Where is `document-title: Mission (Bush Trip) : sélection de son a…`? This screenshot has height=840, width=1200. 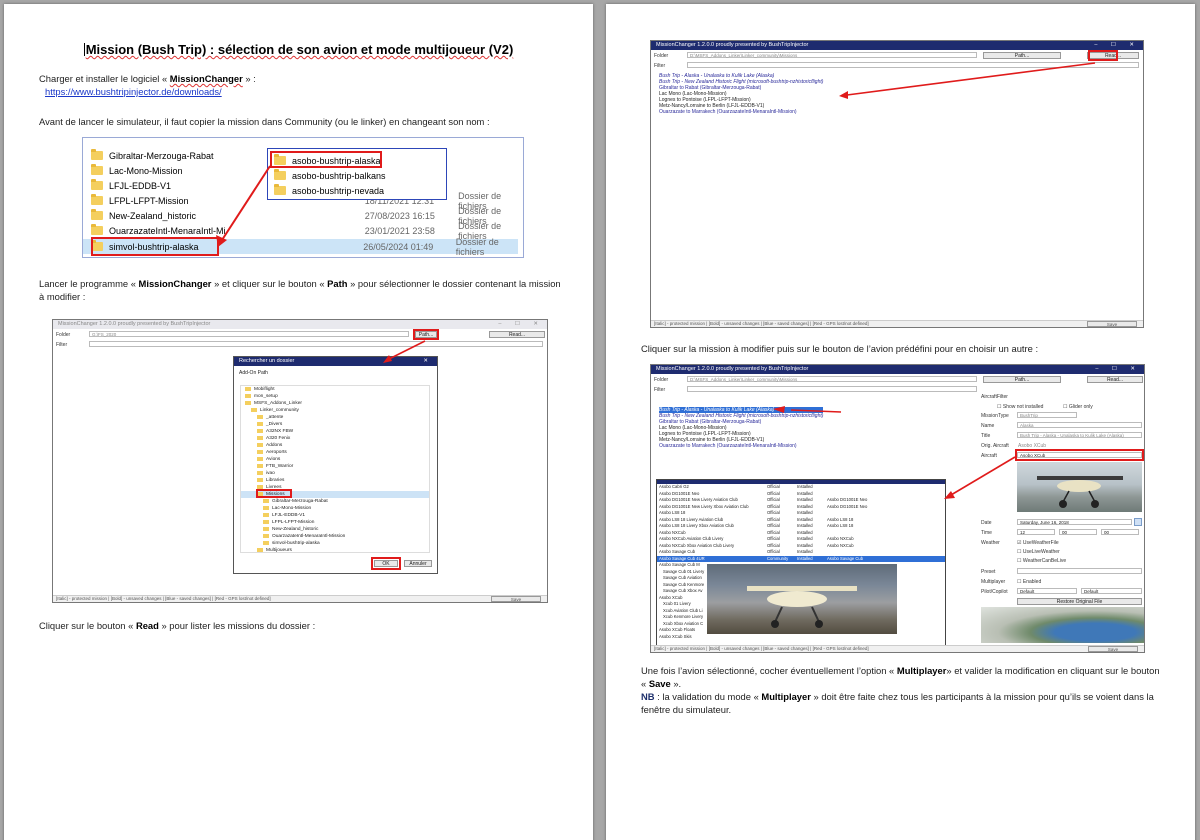 document-title: Mission (Bush Trip) : sélection de son a… is located at coordinates (298, 49).